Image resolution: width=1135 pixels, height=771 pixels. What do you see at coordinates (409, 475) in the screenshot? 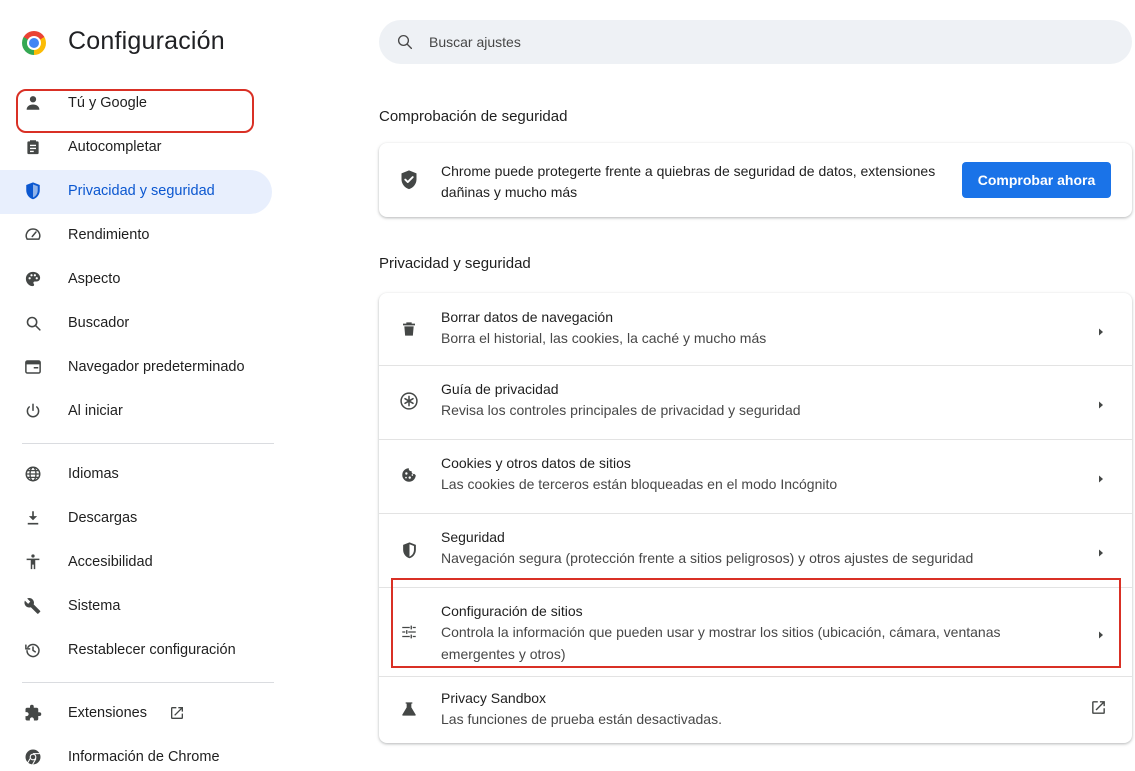
I see `cookie-icon` at bounding box center [409, 475].